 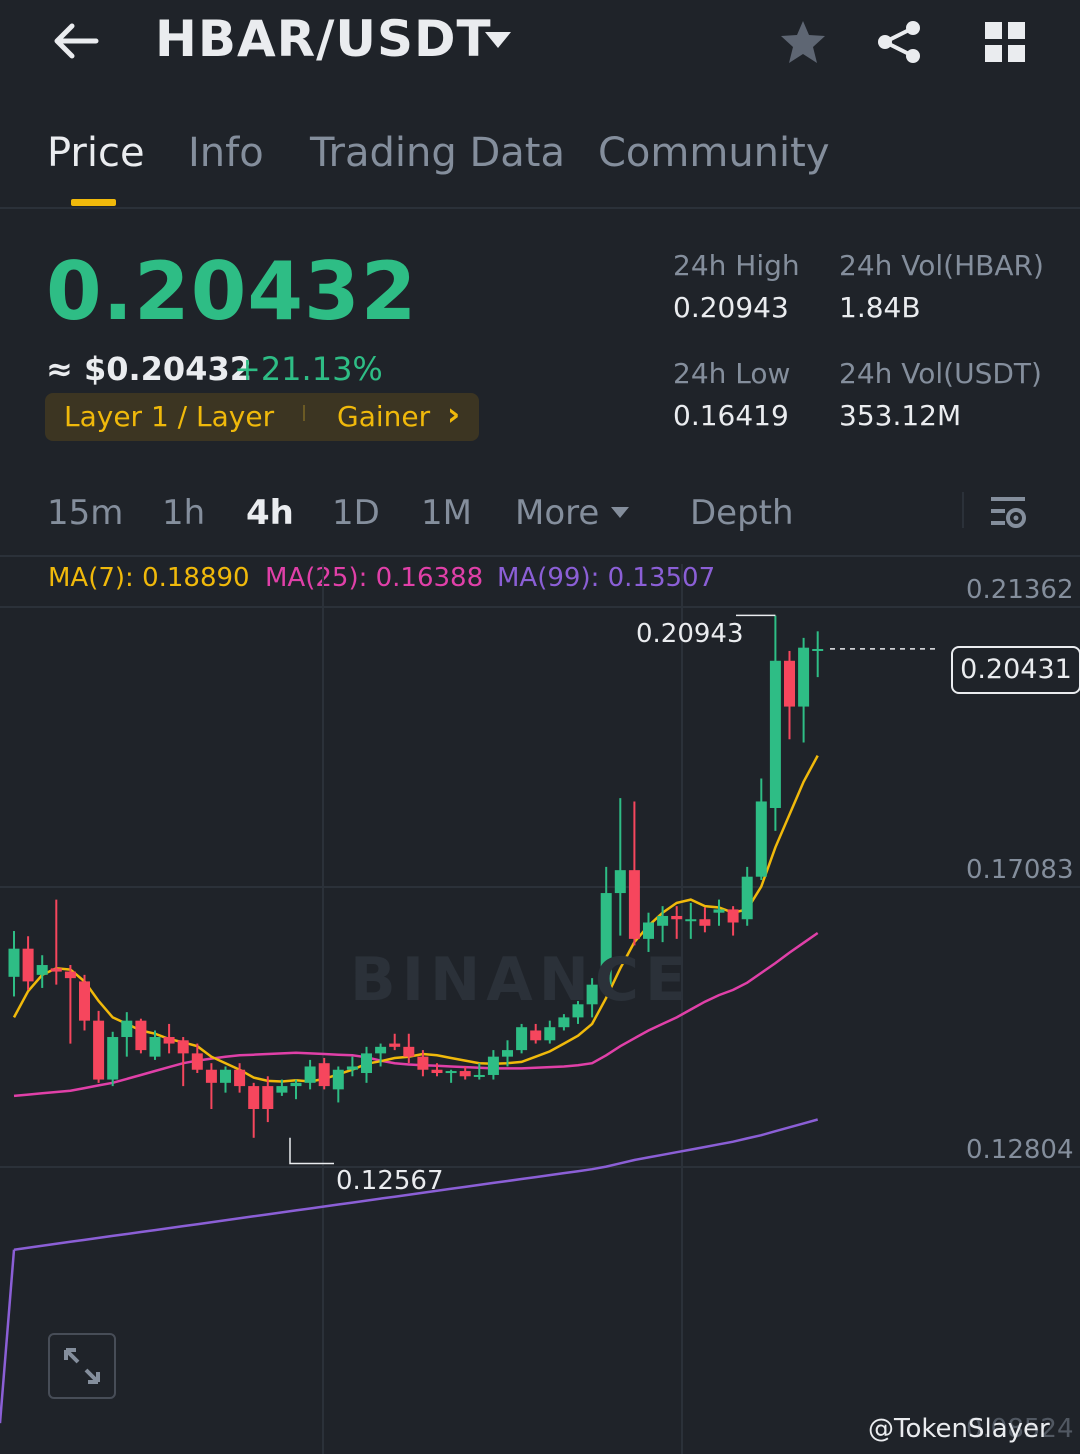 What do you see at coordinates (714, 153) in the screenshot?
I see `tab-community: Community` at bounding box center [714, 153].